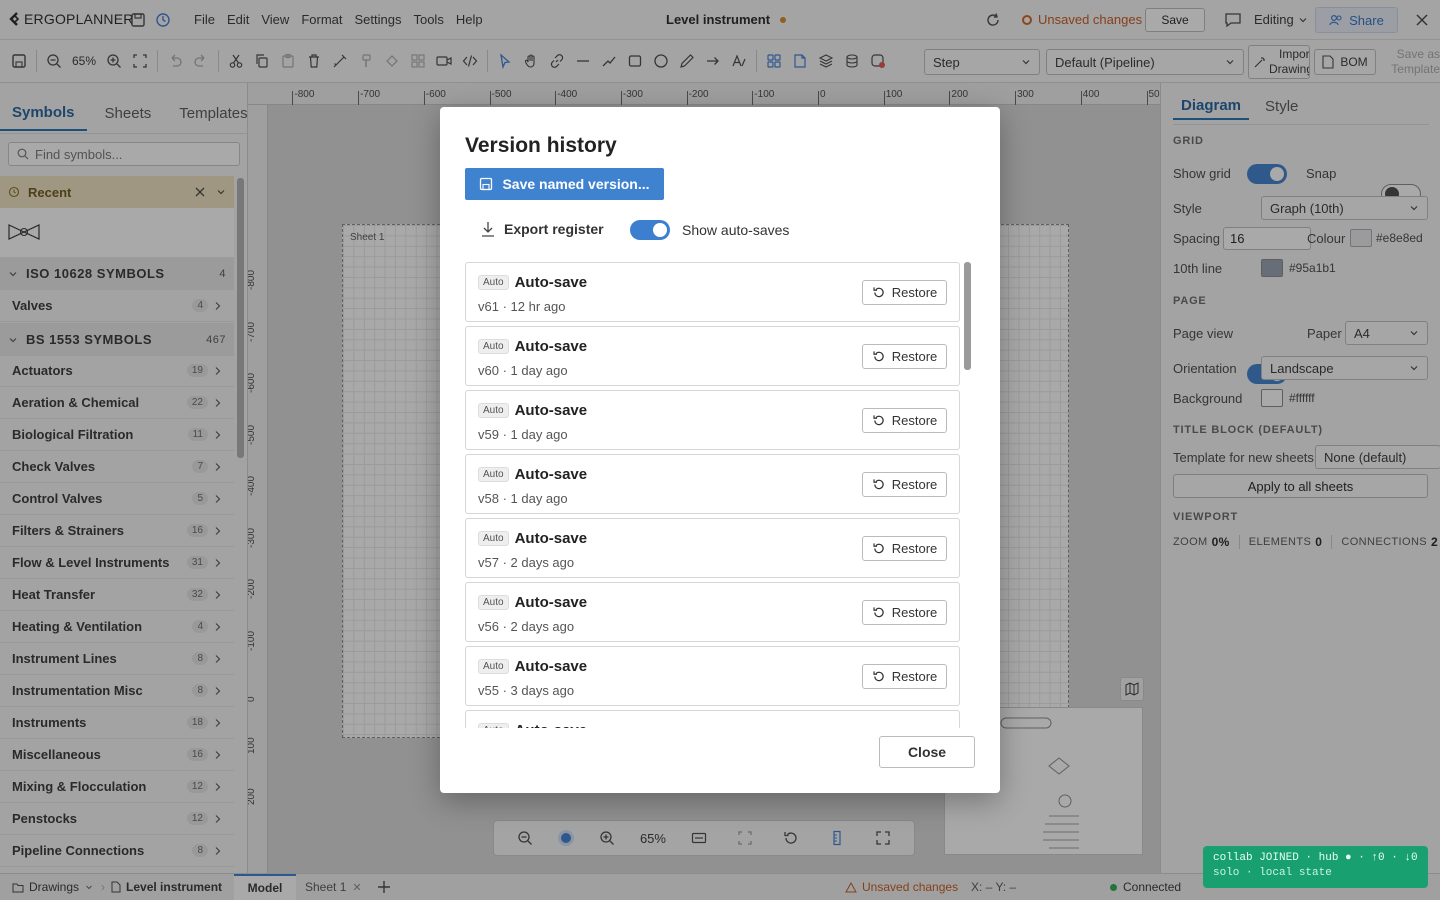  I want to click on collab-line-1: collab JOINED · hub ● · ↑0 · ↓0, so click(1315, 858).